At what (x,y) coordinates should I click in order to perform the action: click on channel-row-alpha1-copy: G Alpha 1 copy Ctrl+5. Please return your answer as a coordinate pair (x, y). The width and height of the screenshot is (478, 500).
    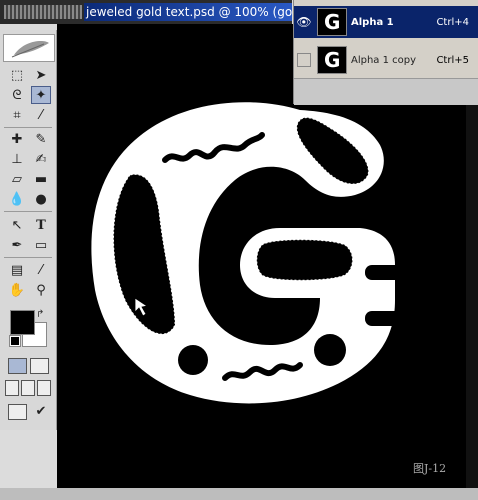
    Looking at the image, I should click on (386, 60).